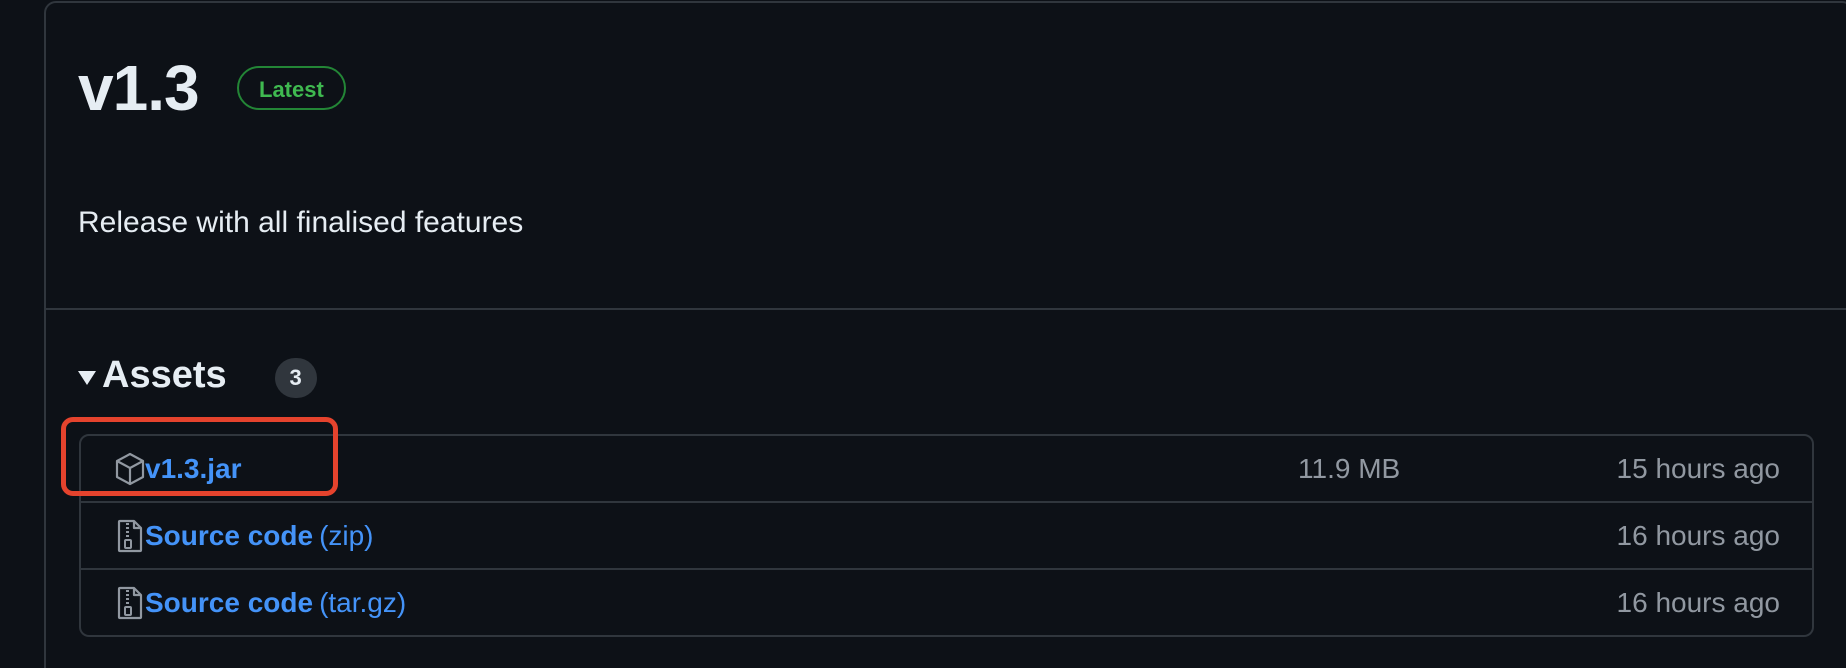 The image size is (1846, 668). I want to click on asset-row: Source code (zip) 16 hours ago, so click(946, 534).